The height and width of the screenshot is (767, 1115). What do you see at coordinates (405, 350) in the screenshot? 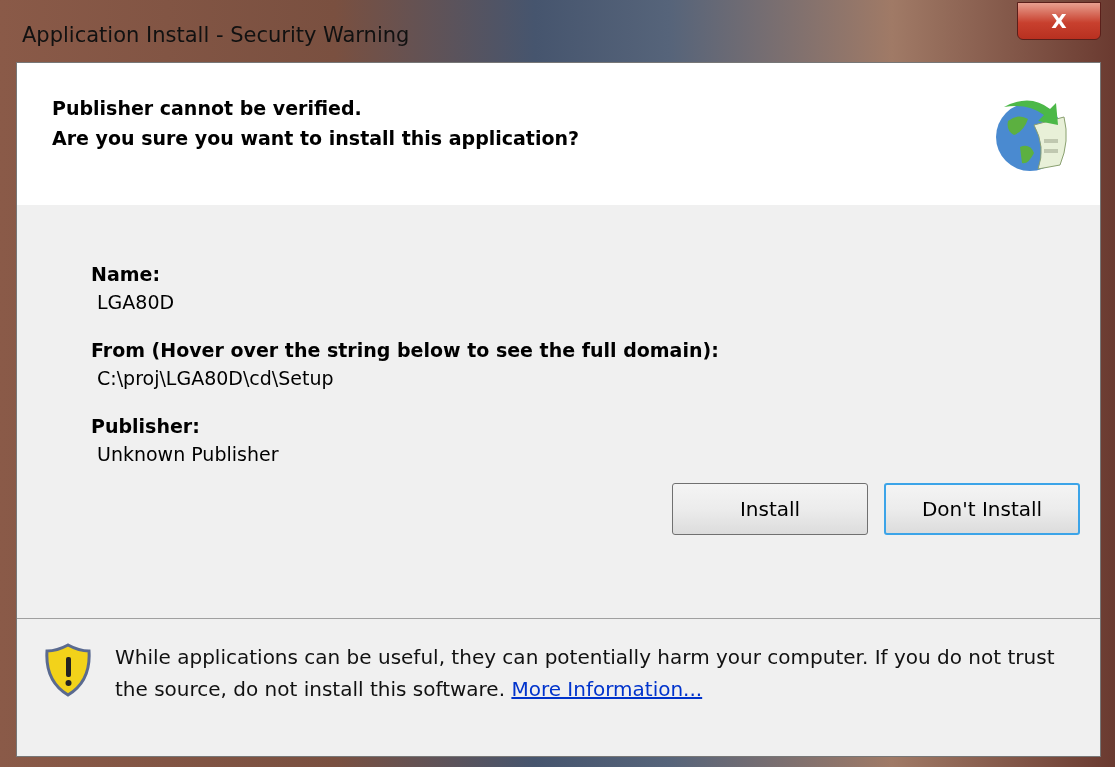
I see `field-label: From (Hover over the string below to see the full domain):` at bounding box center [405, 350].